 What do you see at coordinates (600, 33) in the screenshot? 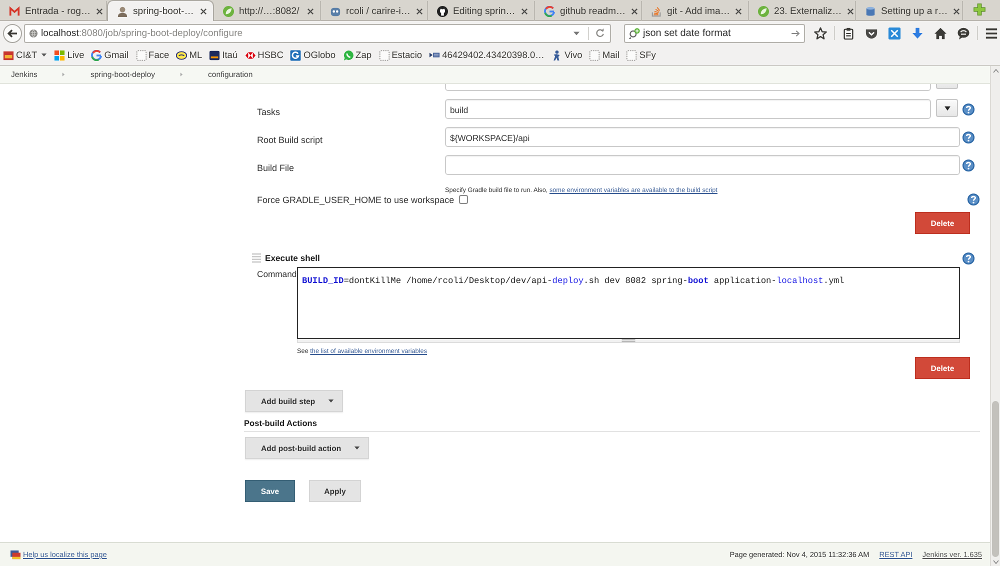
I see `reload-icon` at bounding box center [600, 33].